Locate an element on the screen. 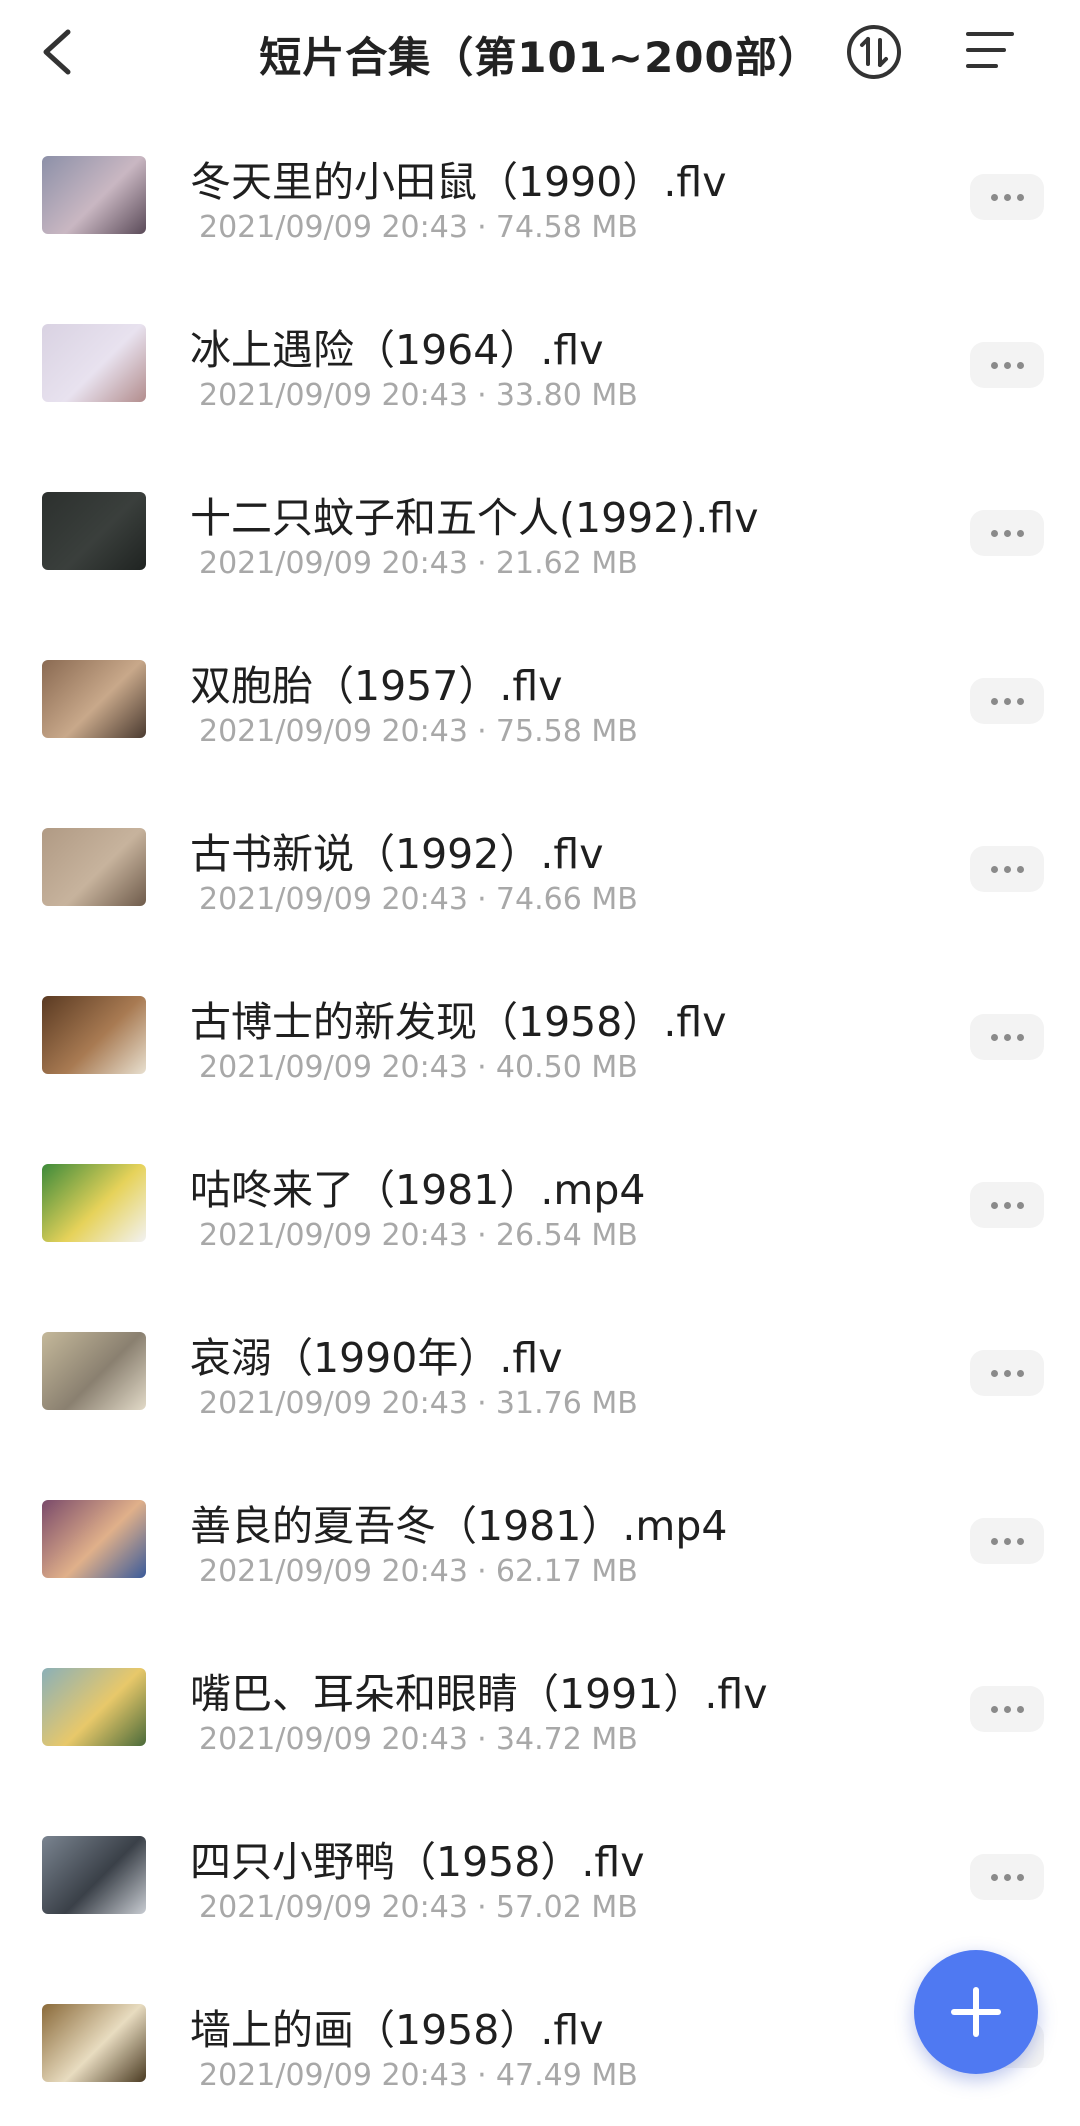 Image resolution: width=1080 pixels, height=2126 pixels. file-row: 冰上遇险（1964）.flv 2021/09/09 20:43 · 33.80 MB is located at coordinates (540, 362).